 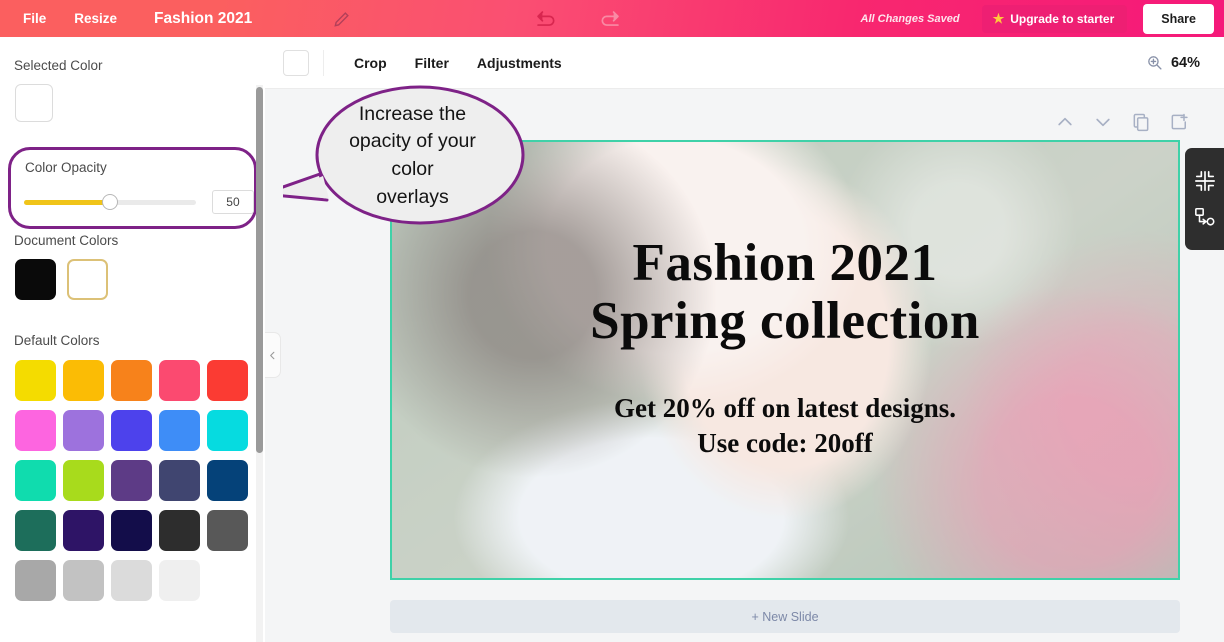 I want to click on sidebar-collapse-handle, so click(x=273, y=355).